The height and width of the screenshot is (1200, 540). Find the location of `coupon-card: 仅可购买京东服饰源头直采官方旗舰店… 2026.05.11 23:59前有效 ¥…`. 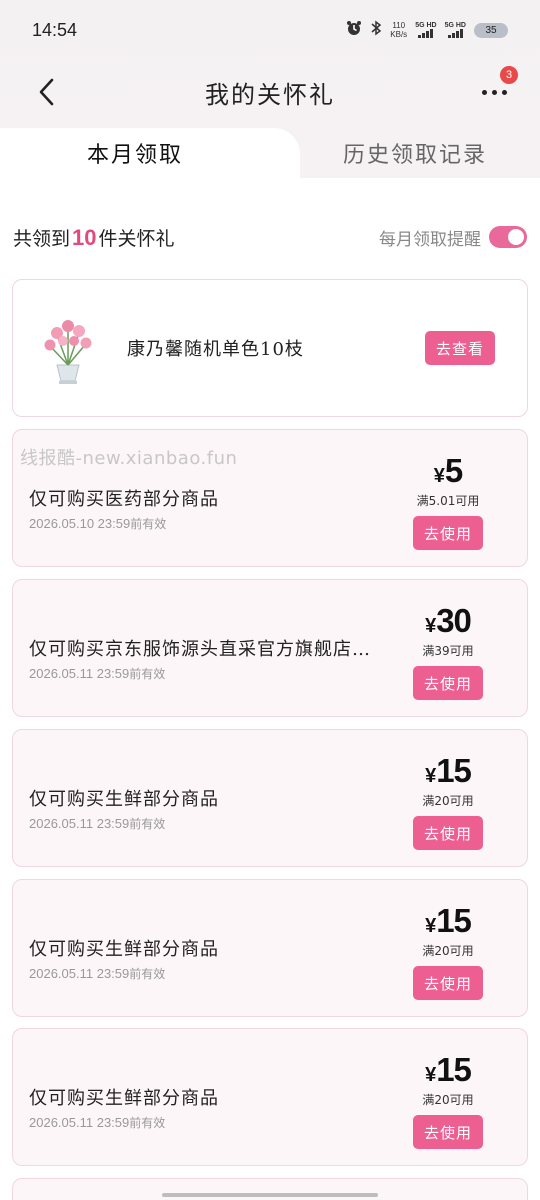

coupon-card: 仅可购买京东服饰源头直采官方旗舰店… 2026.05.11 23:59前有效 ¥… is located at coordinates (270, 648).